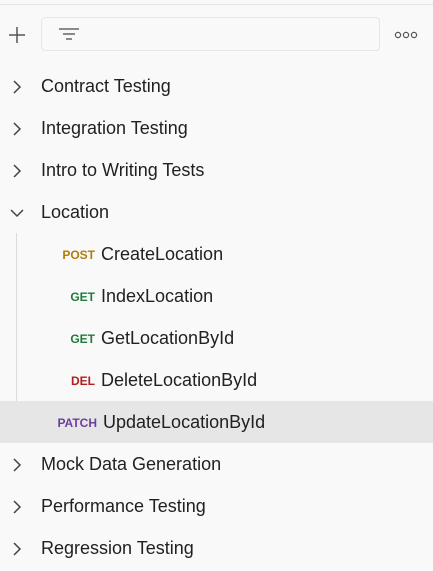 The height and width of the screenshot is (571, 433). I want to click on folder-row-intro-to-writing-tests: Intro to Writing Tests, so click(216, 170).